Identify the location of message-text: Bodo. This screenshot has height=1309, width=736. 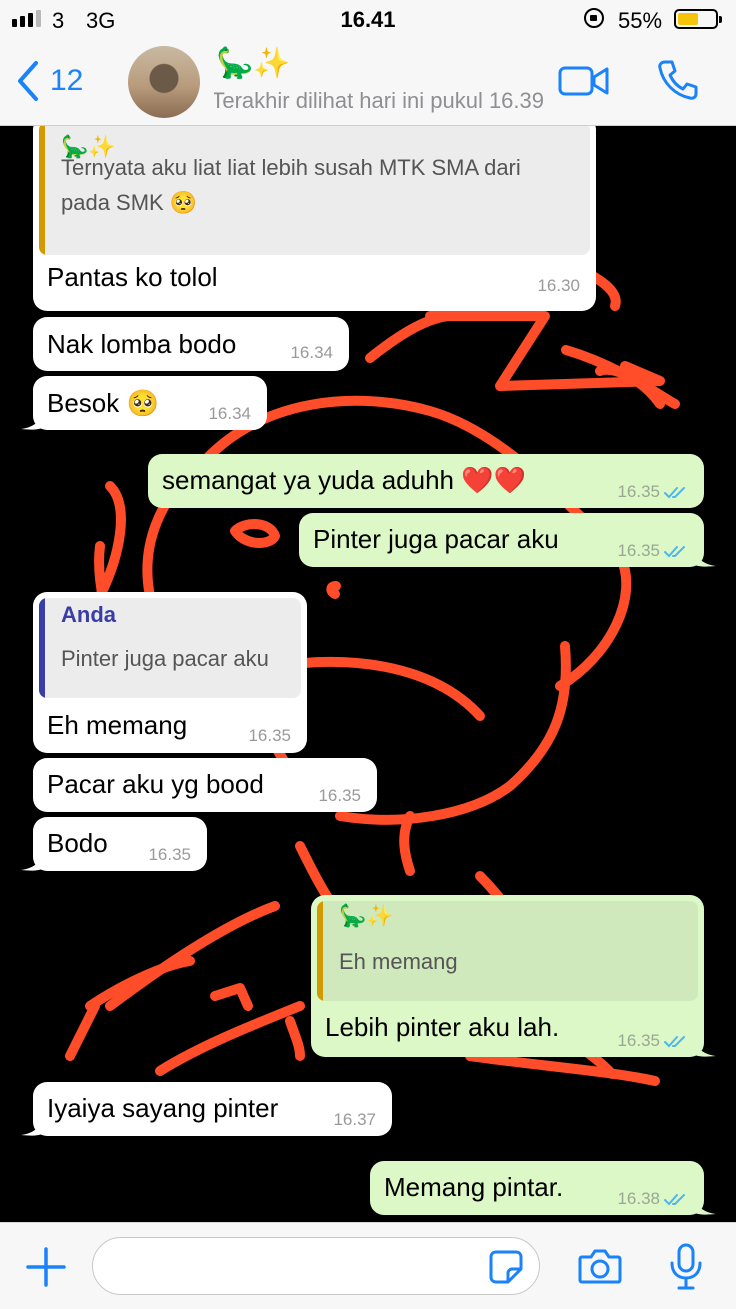
(77, 843).